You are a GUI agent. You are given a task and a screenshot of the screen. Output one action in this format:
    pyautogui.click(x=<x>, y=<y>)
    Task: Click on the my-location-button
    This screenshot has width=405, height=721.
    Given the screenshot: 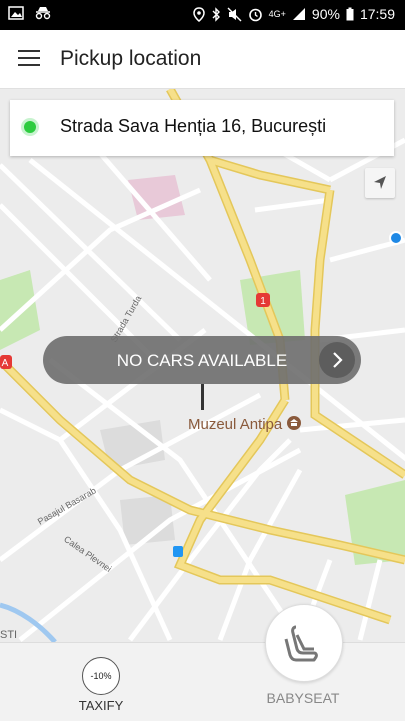 What is the action you would take?
    pyautogui.click(x=380, y=183)
    